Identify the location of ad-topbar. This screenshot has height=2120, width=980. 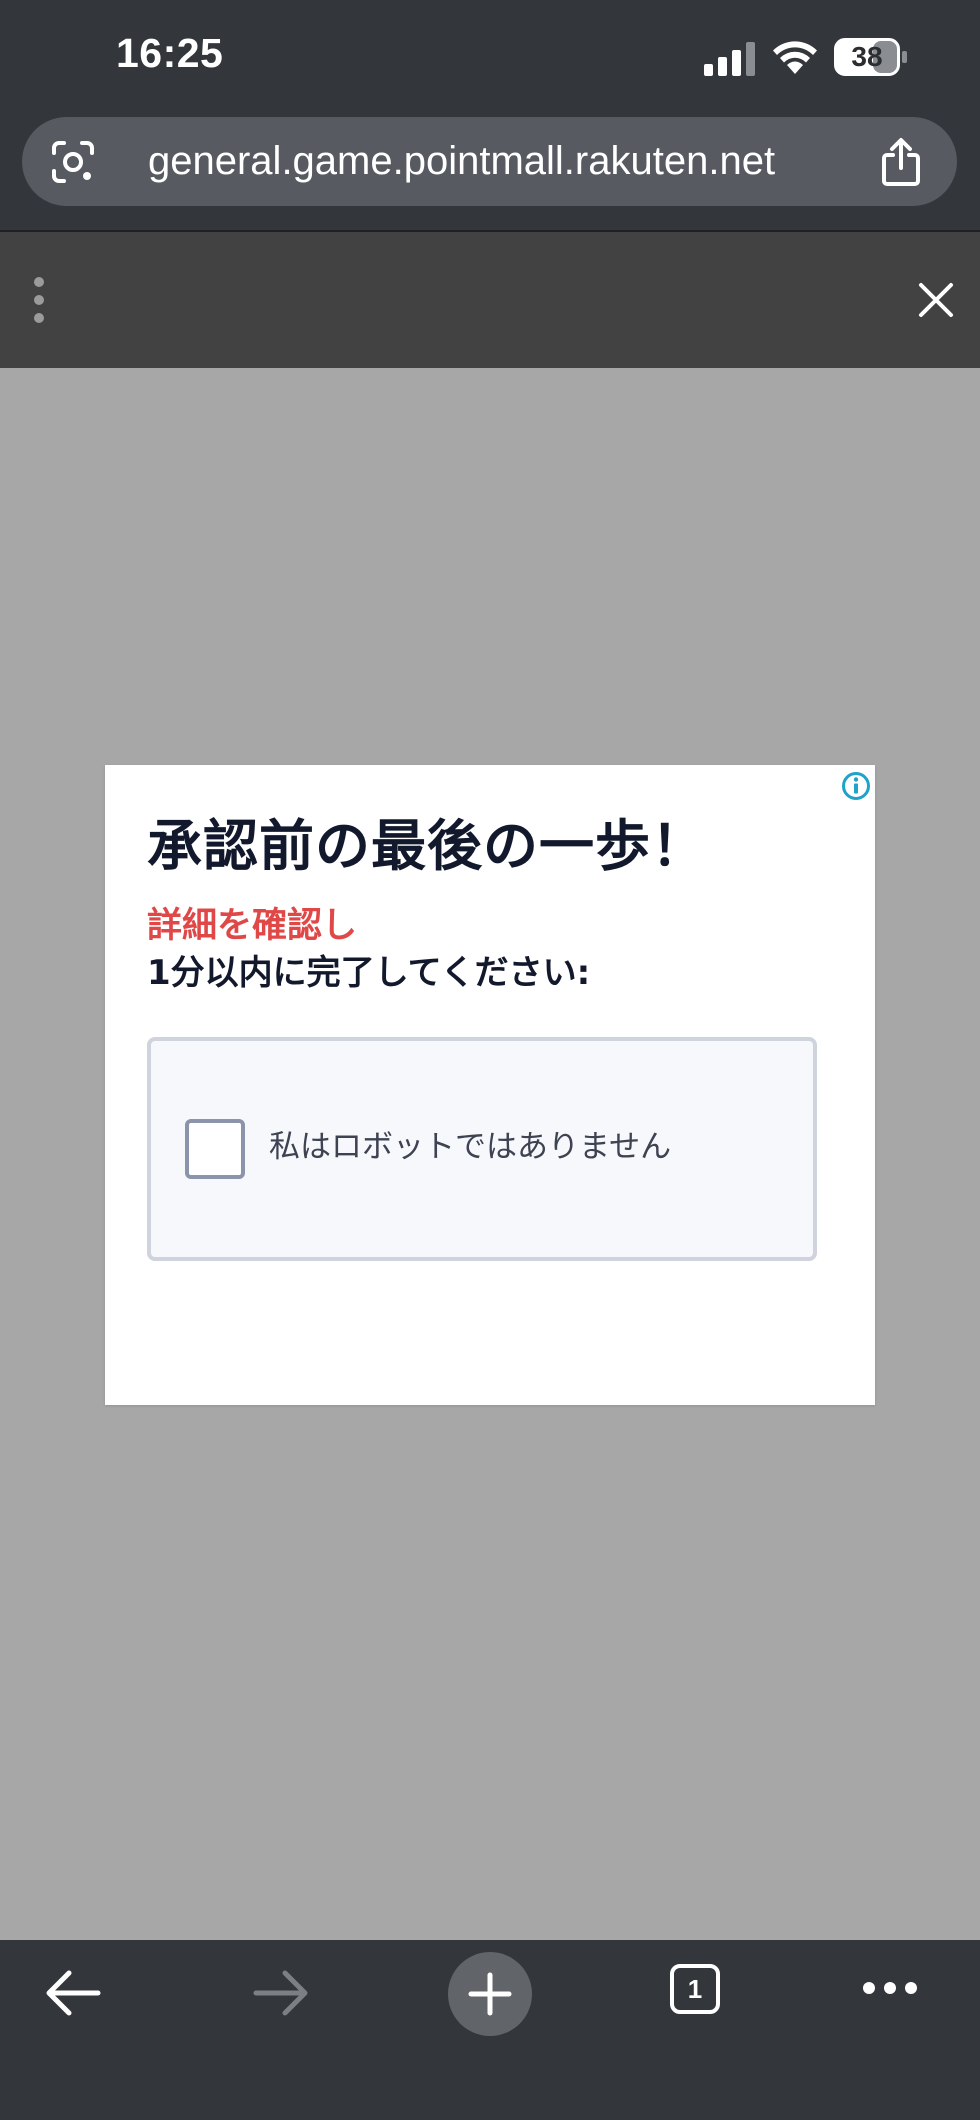
(490, 300).